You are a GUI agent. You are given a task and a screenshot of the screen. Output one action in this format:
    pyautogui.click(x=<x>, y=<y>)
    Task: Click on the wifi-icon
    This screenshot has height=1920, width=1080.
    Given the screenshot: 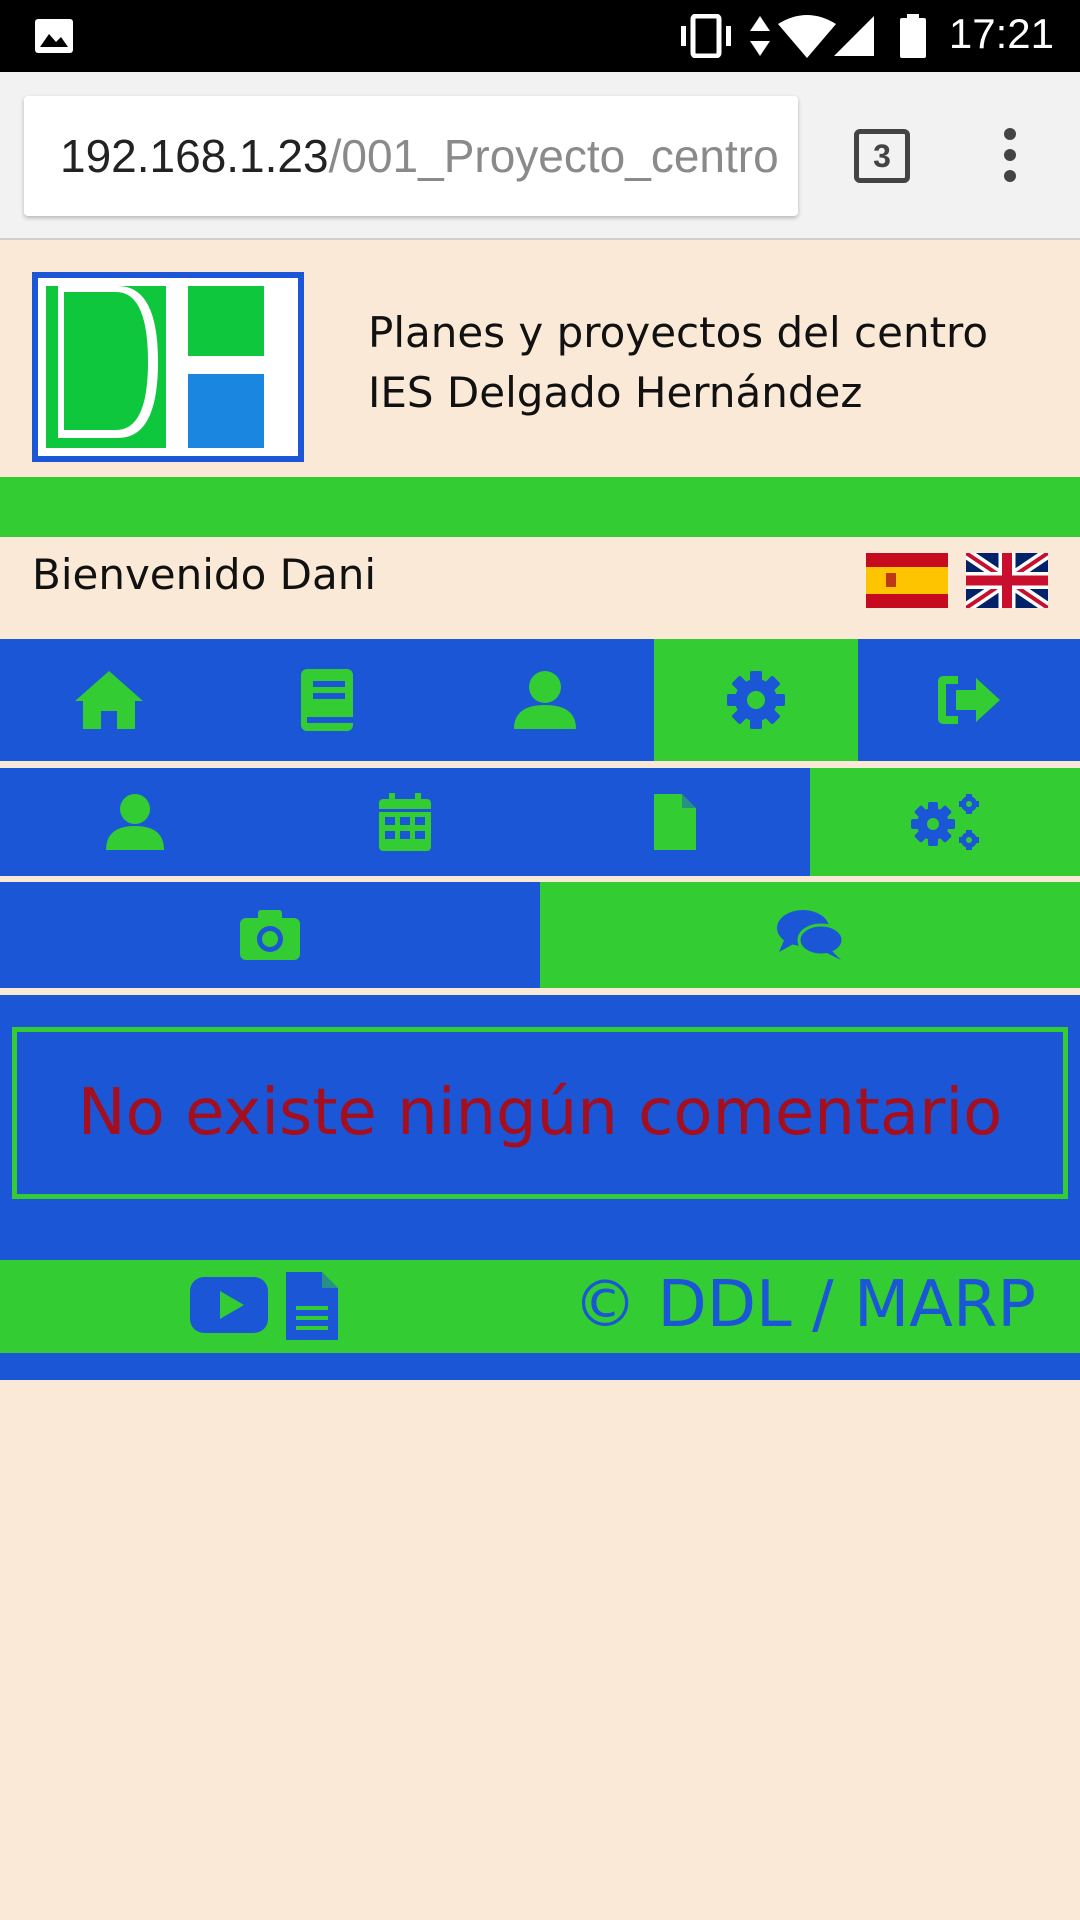 What is the action you would take?
    pyautogui.click(x=807, y=36)
    